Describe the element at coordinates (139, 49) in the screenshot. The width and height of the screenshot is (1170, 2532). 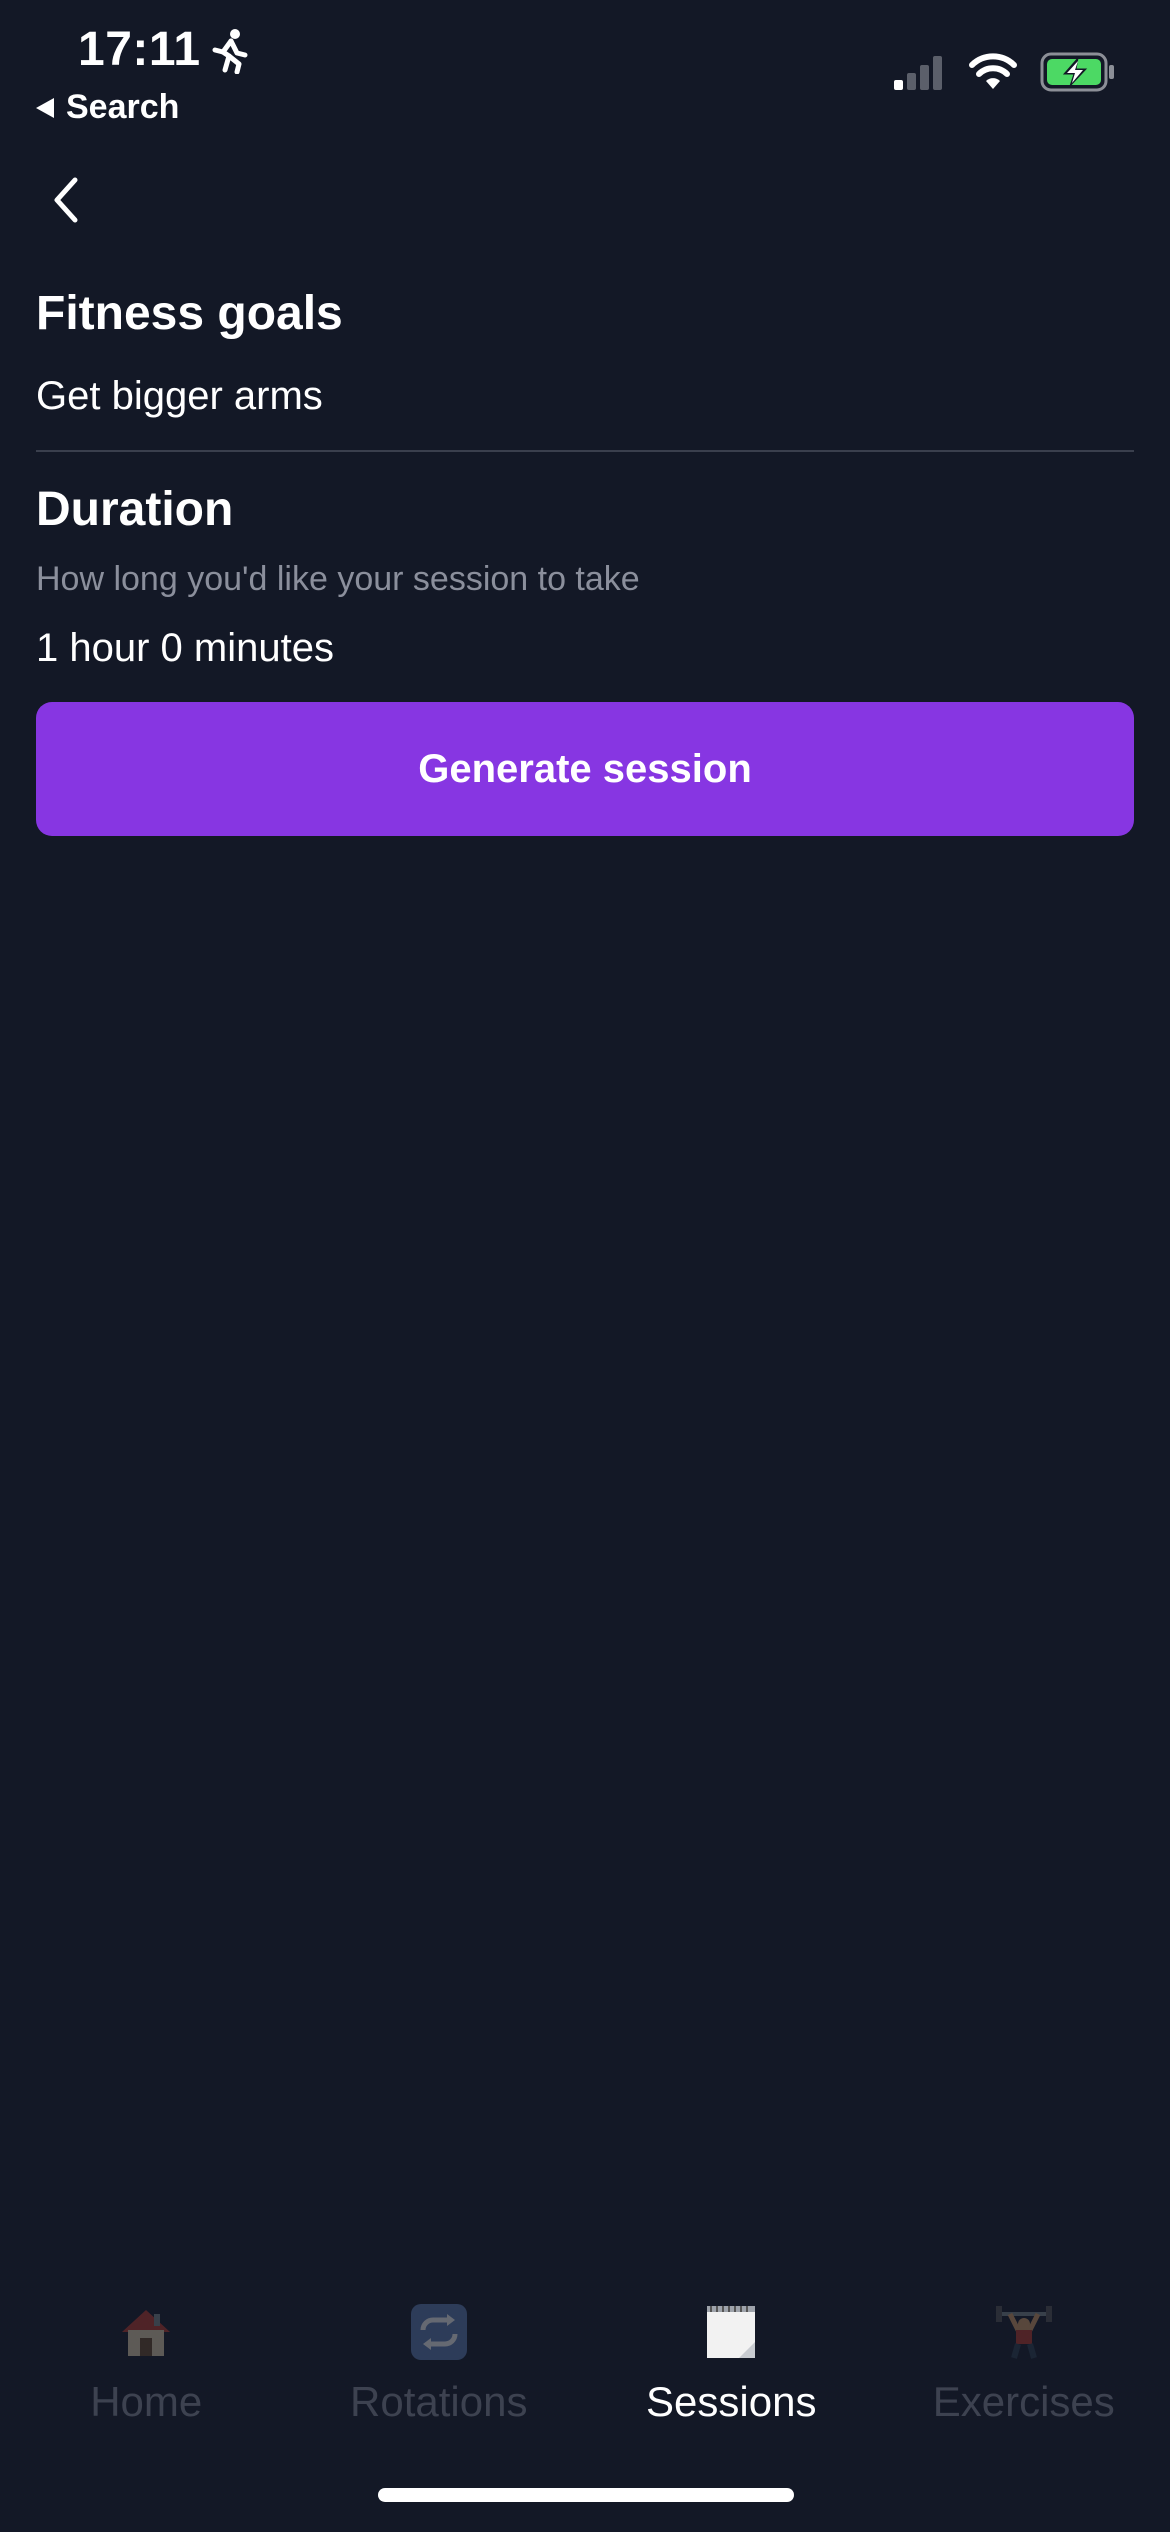
I see `status-time-text: 17:11` at that location.